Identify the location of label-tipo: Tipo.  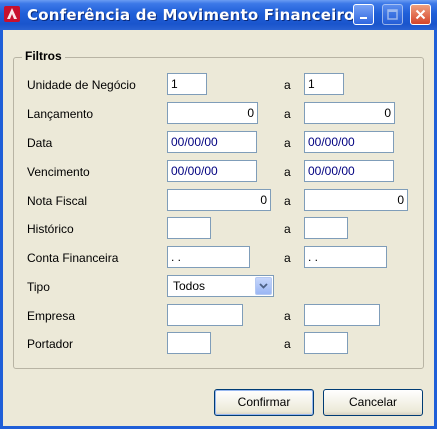
(38, 287).